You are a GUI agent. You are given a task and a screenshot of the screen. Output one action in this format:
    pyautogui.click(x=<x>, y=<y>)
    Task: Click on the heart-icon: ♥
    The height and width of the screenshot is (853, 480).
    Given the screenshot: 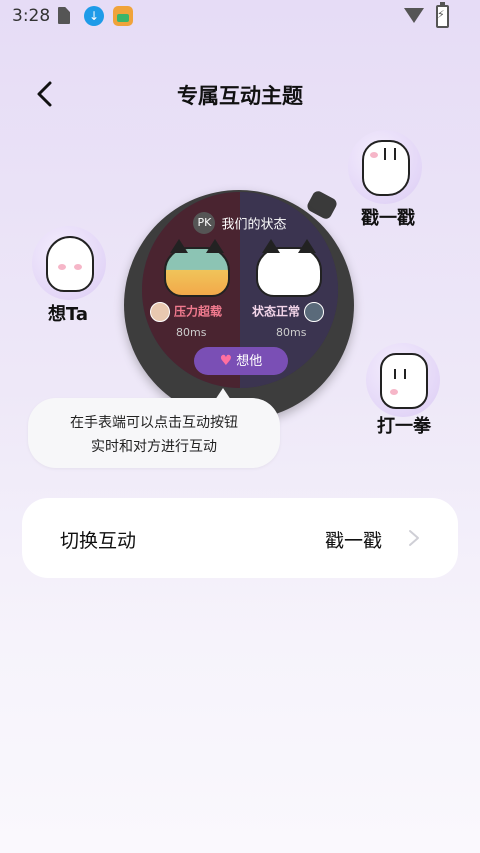 What is the action you would take?
    pyautogui.click(x=226, y=361)
    